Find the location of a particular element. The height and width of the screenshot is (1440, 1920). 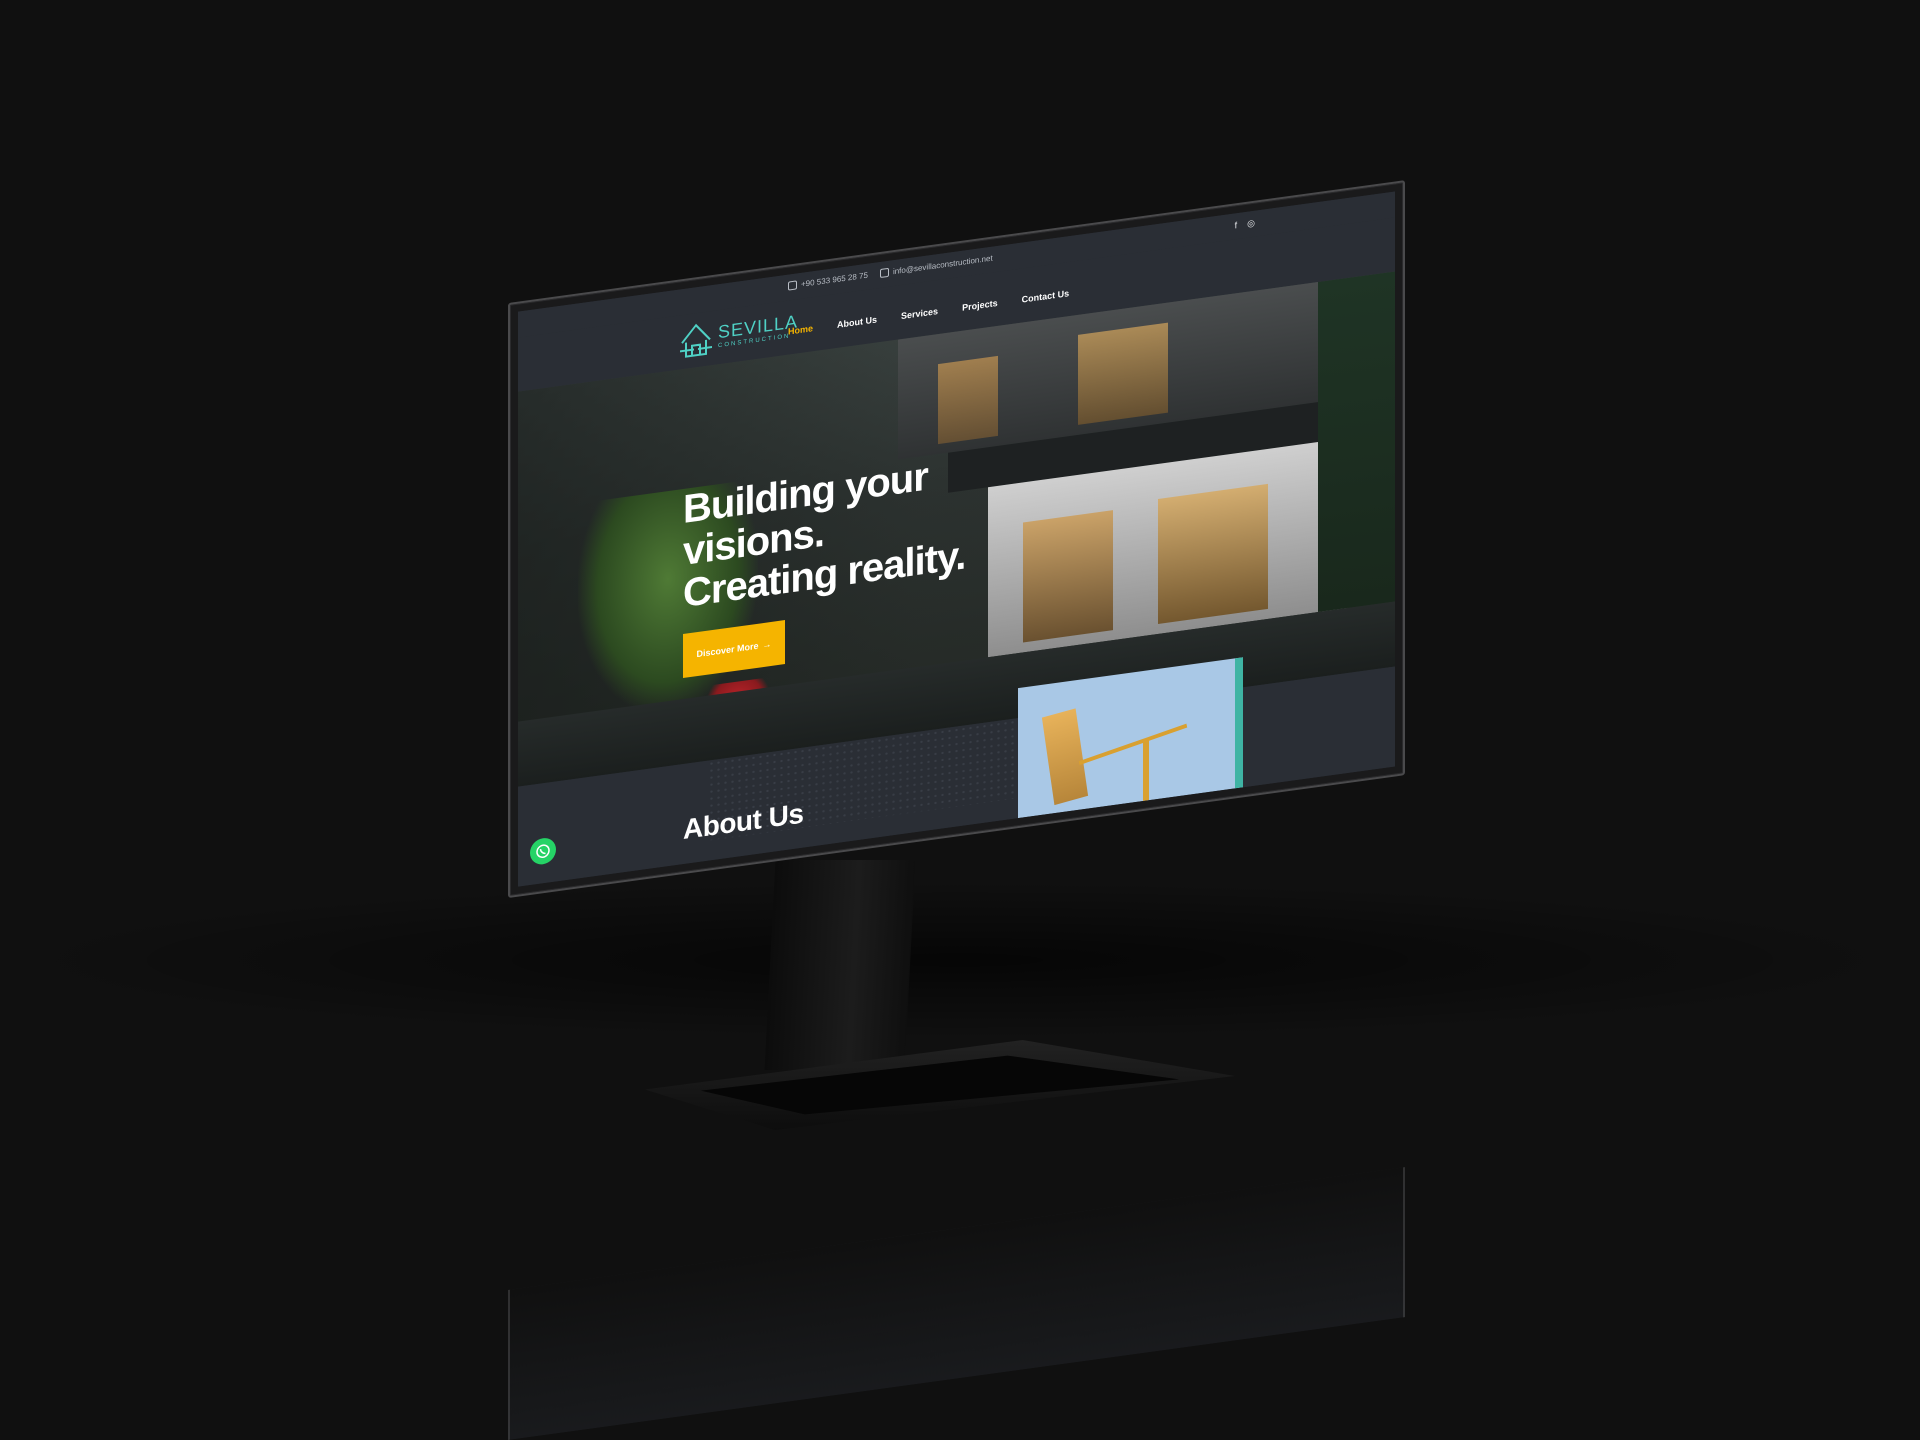

monitor-reflection is located at coordinates (956, 1303).